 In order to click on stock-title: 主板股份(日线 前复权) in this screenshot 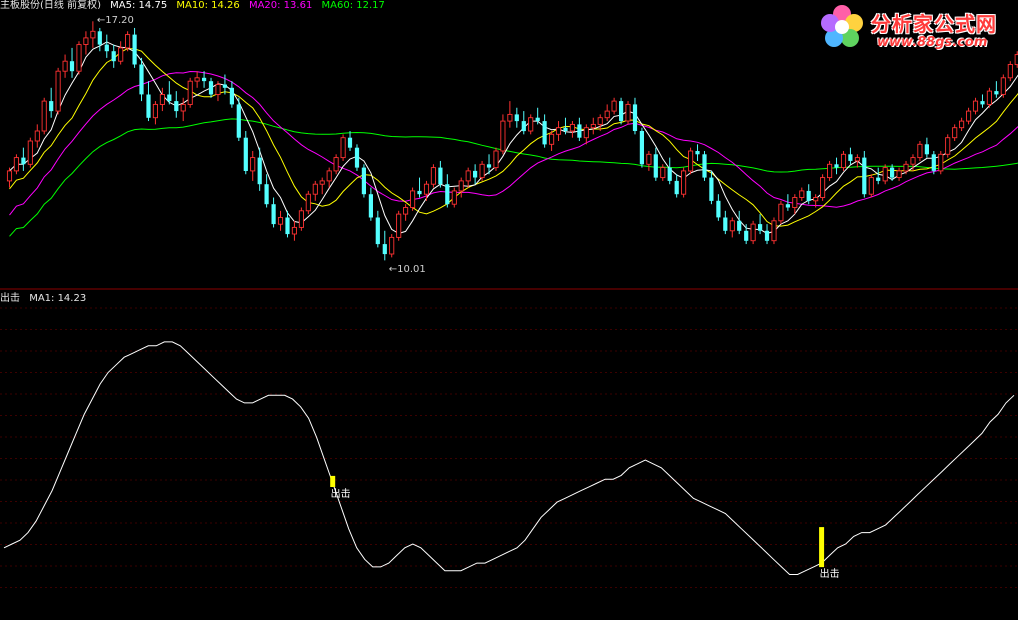, I will do `click(50, 4)`.